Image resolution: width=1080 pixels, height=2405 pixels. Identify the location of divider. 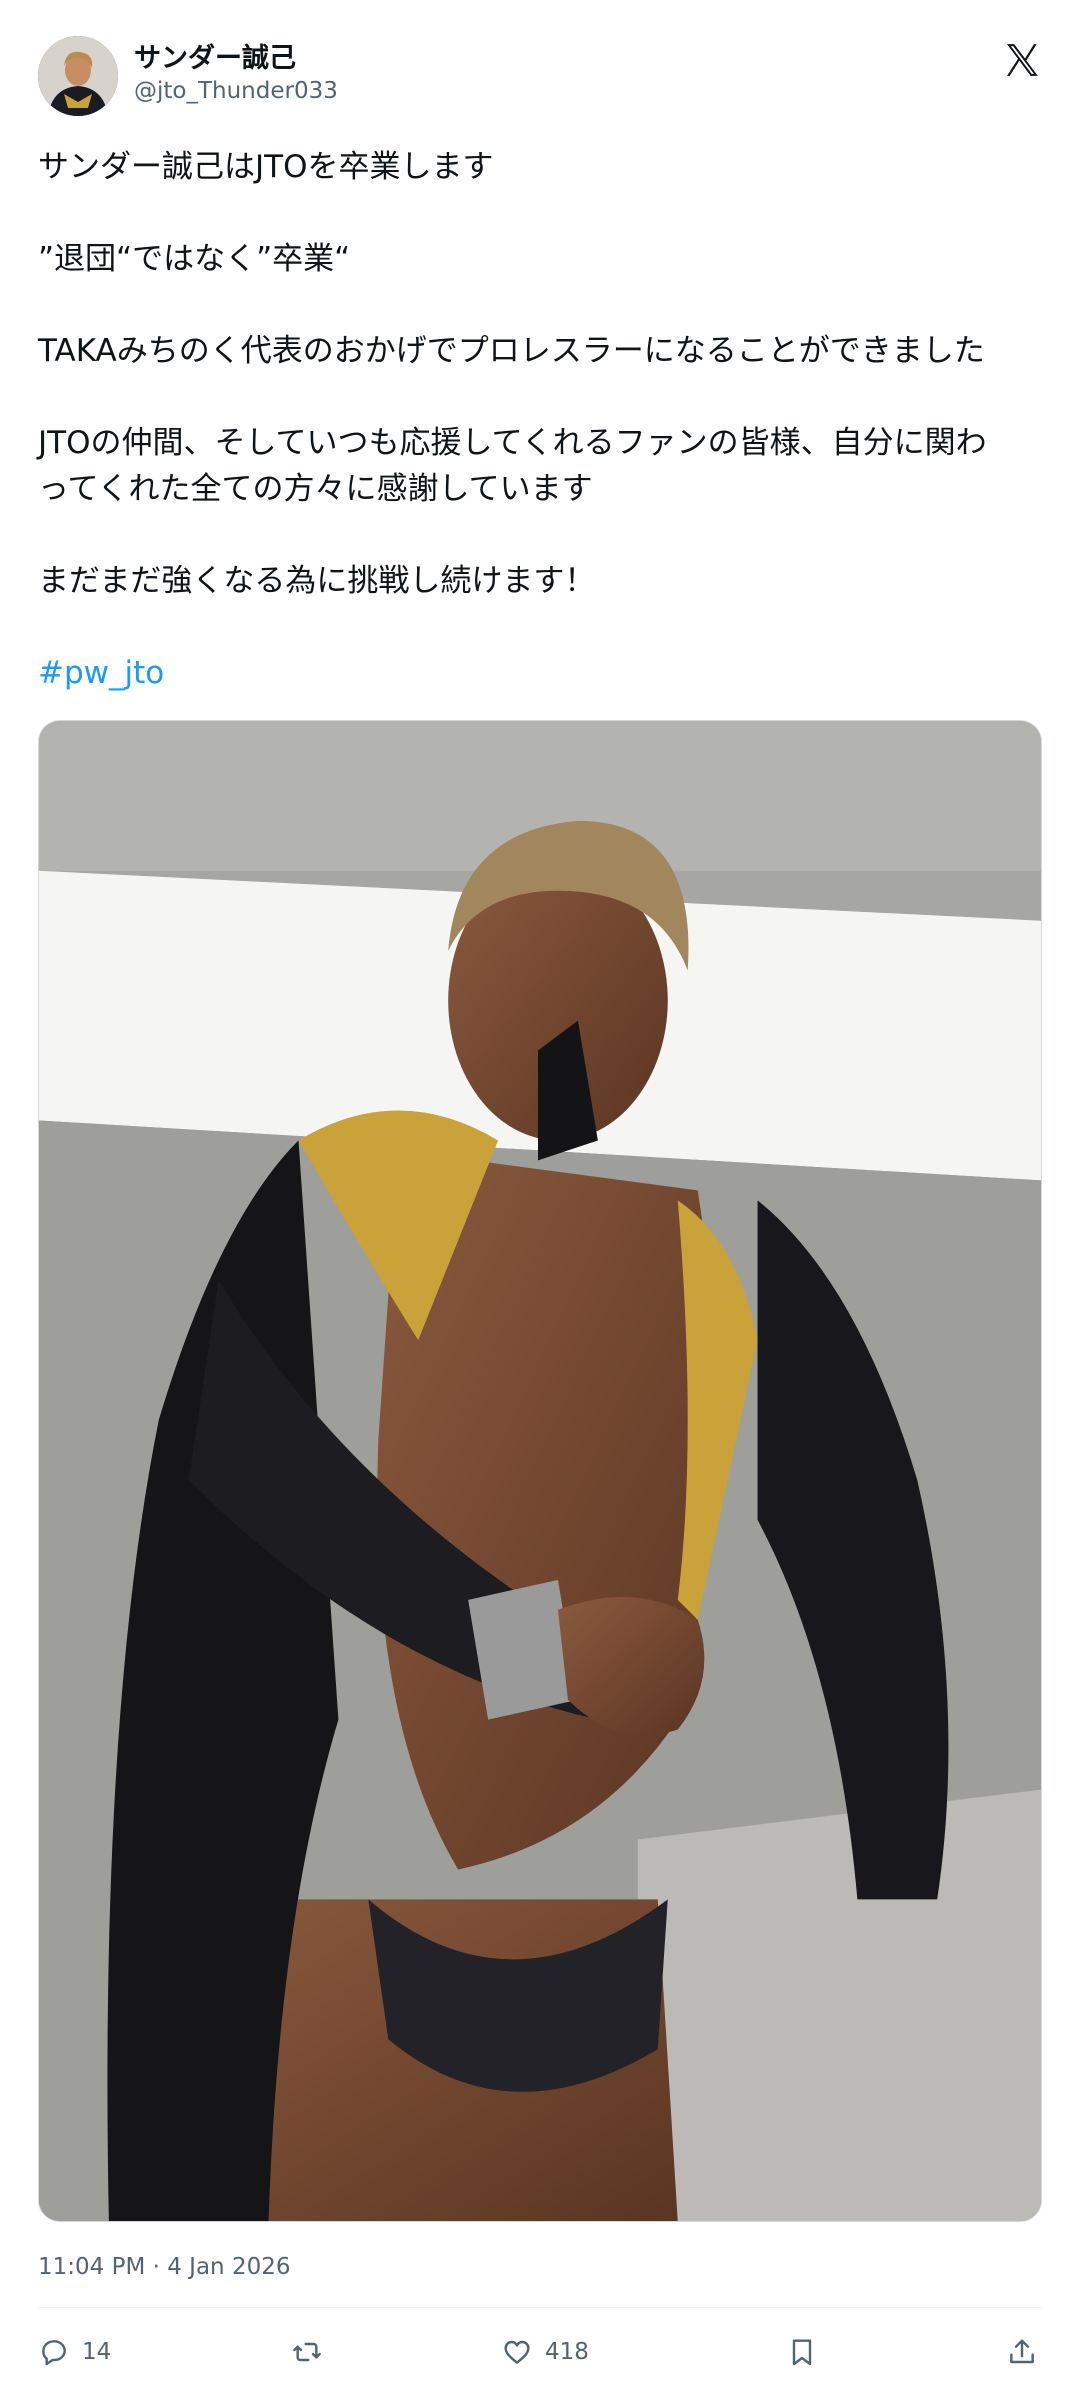
(540, 2307).